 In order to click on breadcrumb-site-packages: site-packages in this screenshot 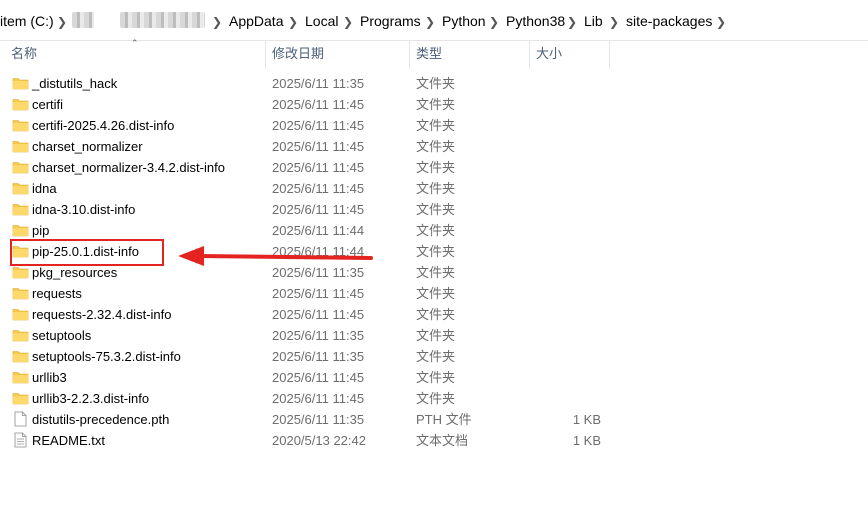, I will do `click(669, 21)`.